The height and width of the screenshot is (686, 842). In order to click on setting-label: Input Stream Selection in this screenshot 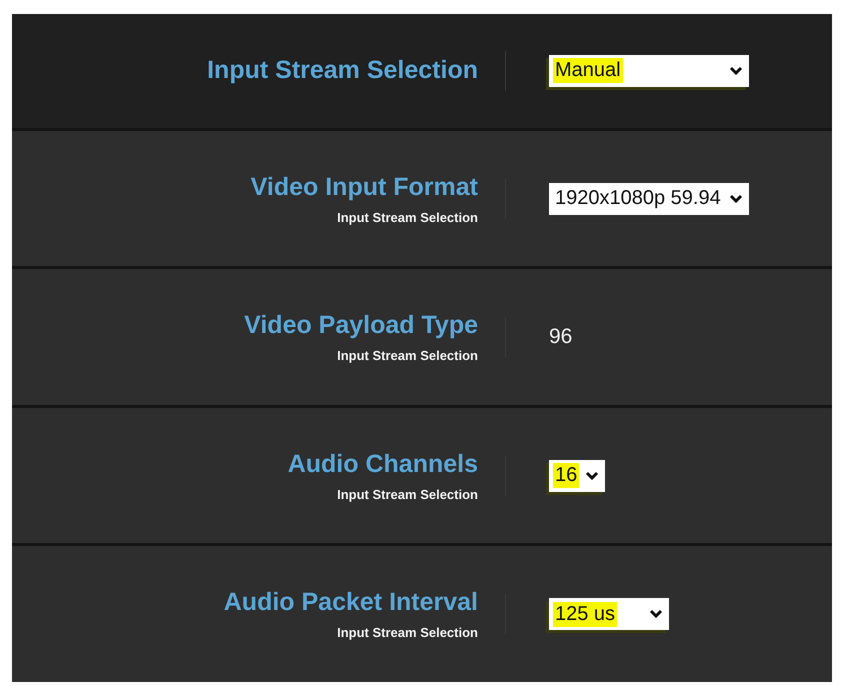, I will do `click(342, 71)`.